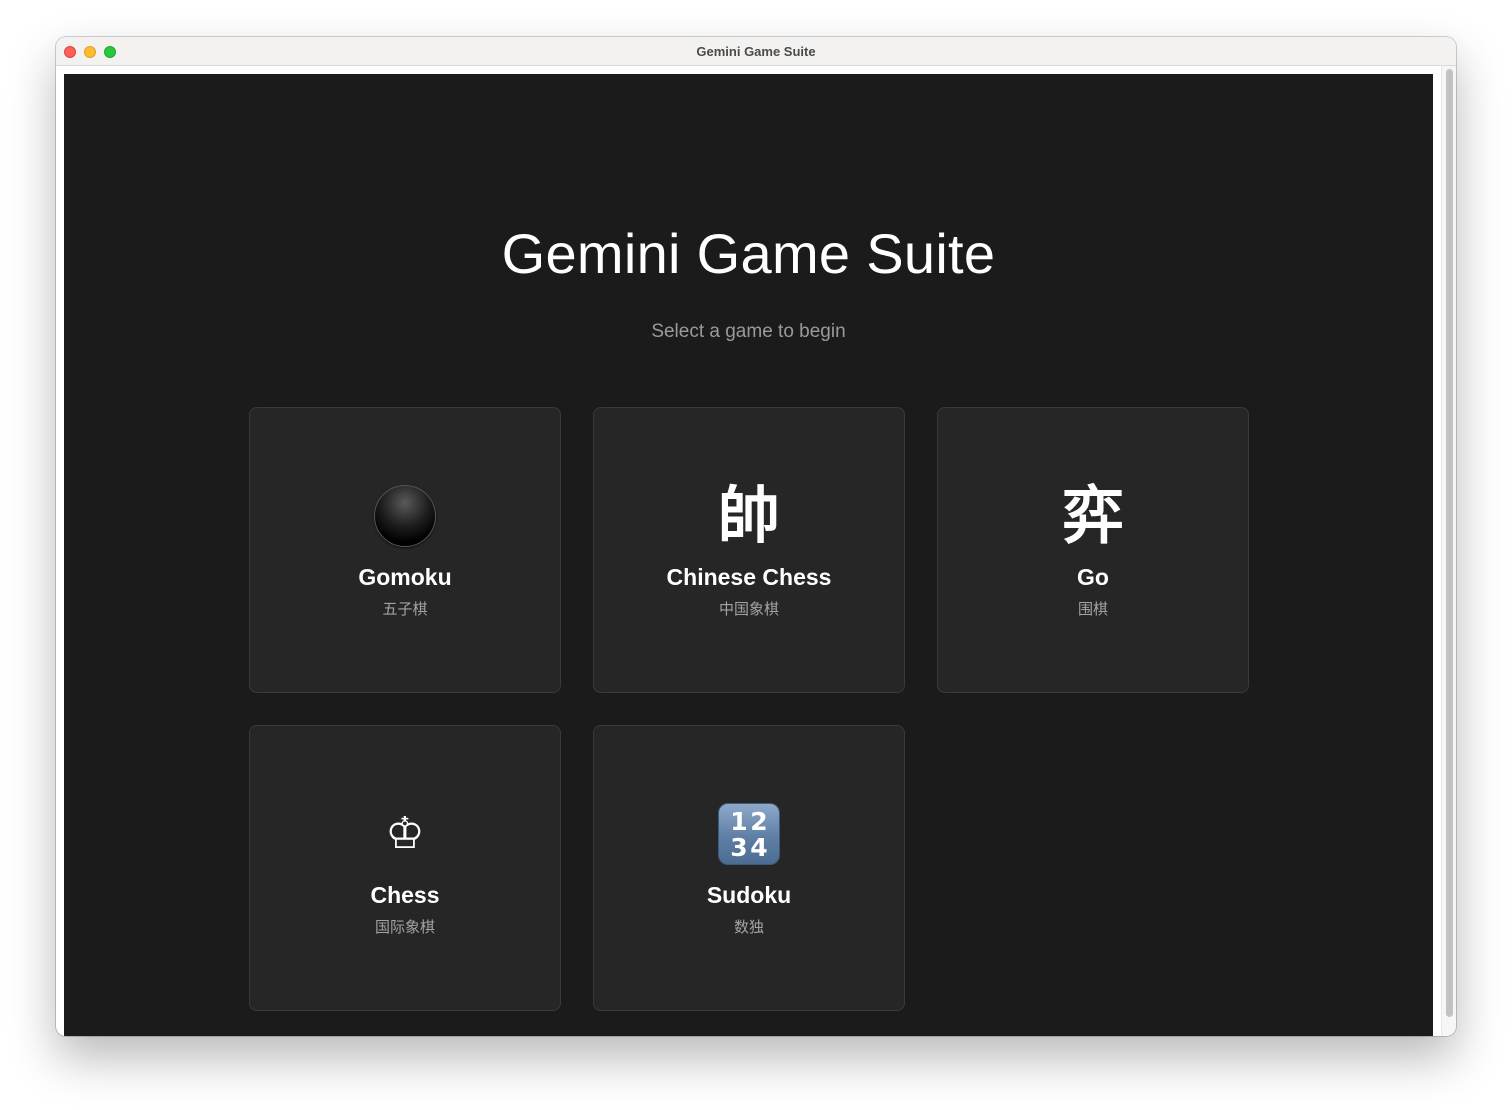  What do you see at coordinates (404, 927) in the screenshot?
I see `game-subtitle: 国际象棋` at bounding box center [404, 927].